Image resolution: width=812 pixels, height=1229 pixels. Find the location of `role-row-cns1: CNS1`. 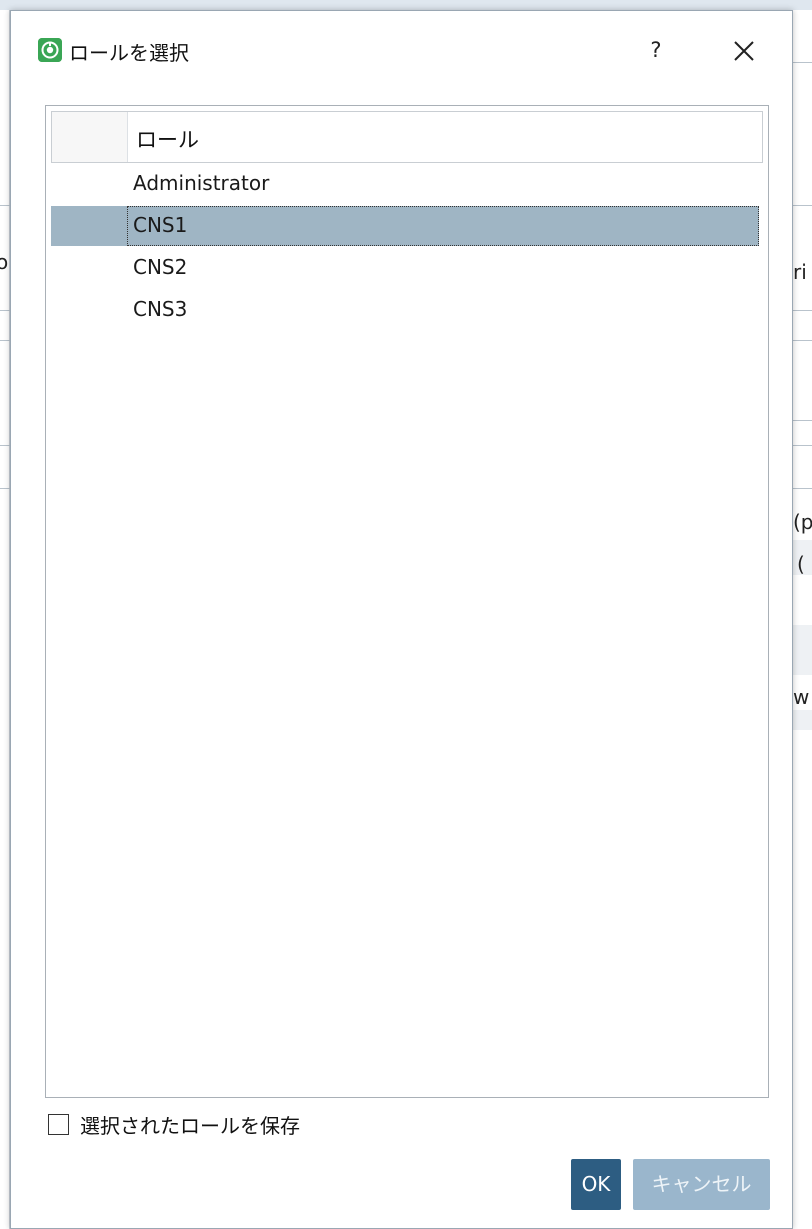

role-row-cns1: CNS1 is located at coordinates (405, 226).